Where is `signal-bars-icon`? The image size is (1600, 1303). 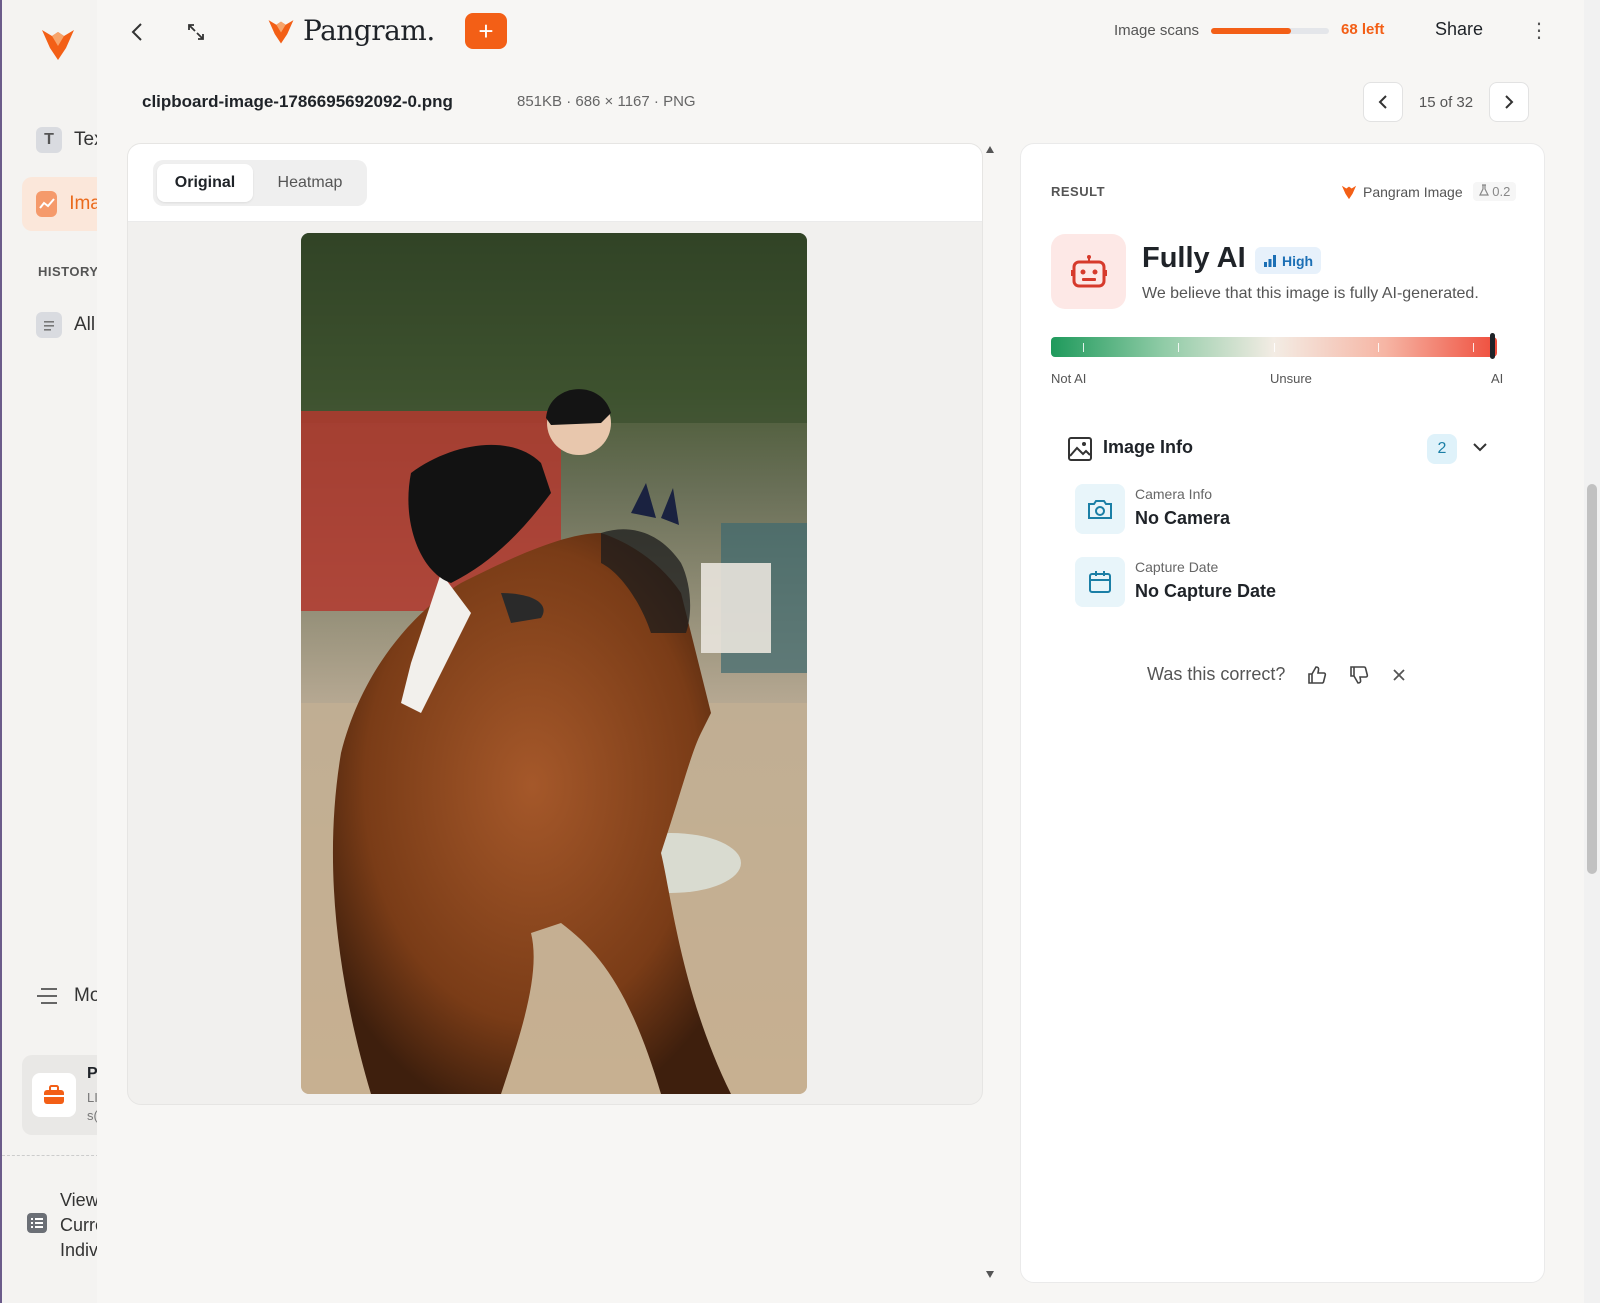
signal-bars-icon is located at coordinates (1270, 260).